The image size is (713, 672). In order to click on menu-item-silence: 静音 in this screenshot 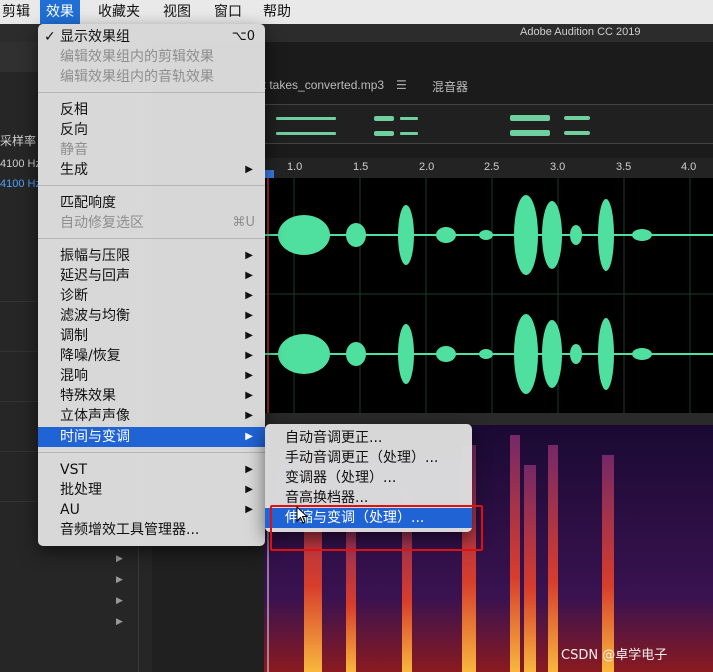, I will do `click(74, 150)`.